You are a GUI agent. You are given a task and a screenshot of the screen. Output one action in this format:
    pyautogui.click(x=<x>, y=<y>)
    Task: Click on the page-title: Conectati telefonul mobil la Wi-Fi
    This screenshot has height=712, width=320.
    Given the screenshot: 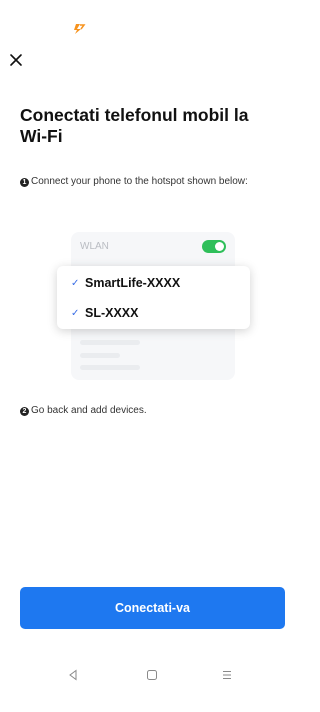 What is the action you would take?
    pyautogui.click(x=134, y=125)
    